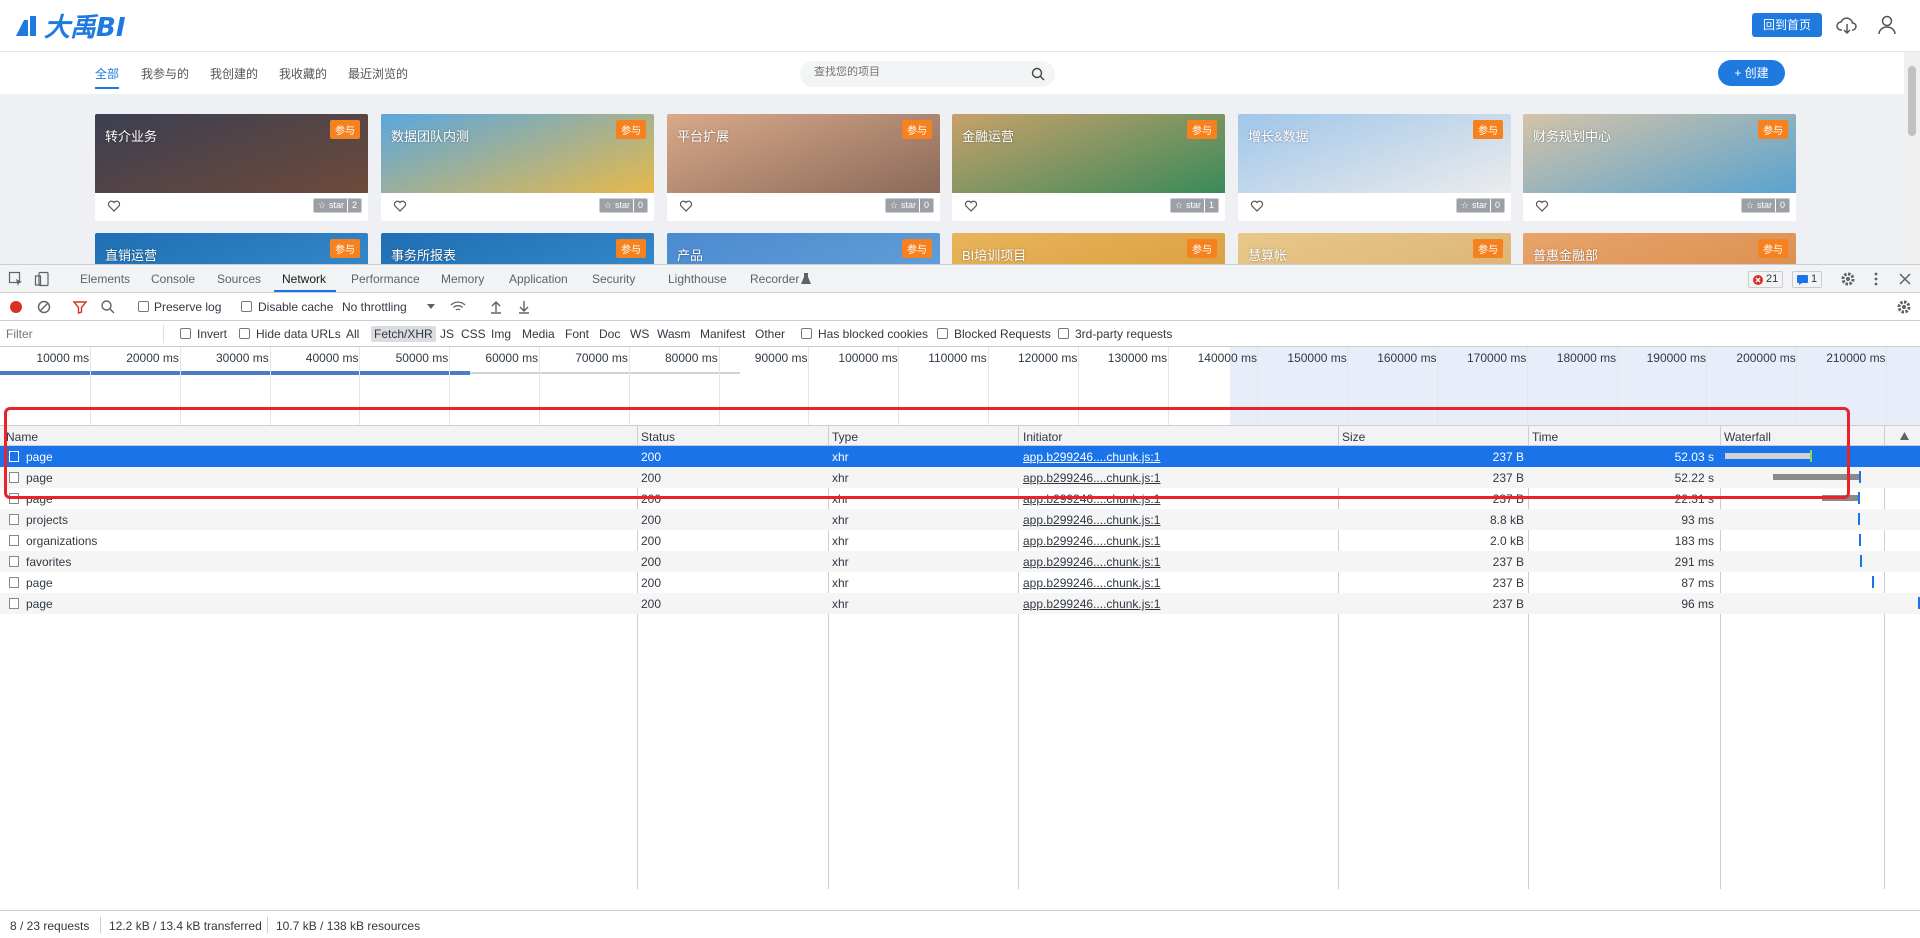  I want to click on tab-application: Application, so click(538, 279).